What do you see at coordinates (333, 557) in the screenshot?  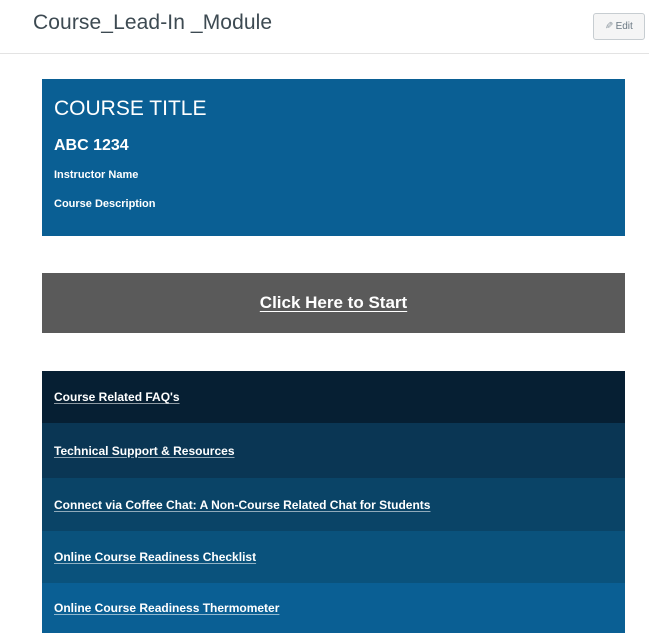 I see `resource-item-readiness-checklist: Online Course Readiness Checklist` at bounding box center [333, 557].